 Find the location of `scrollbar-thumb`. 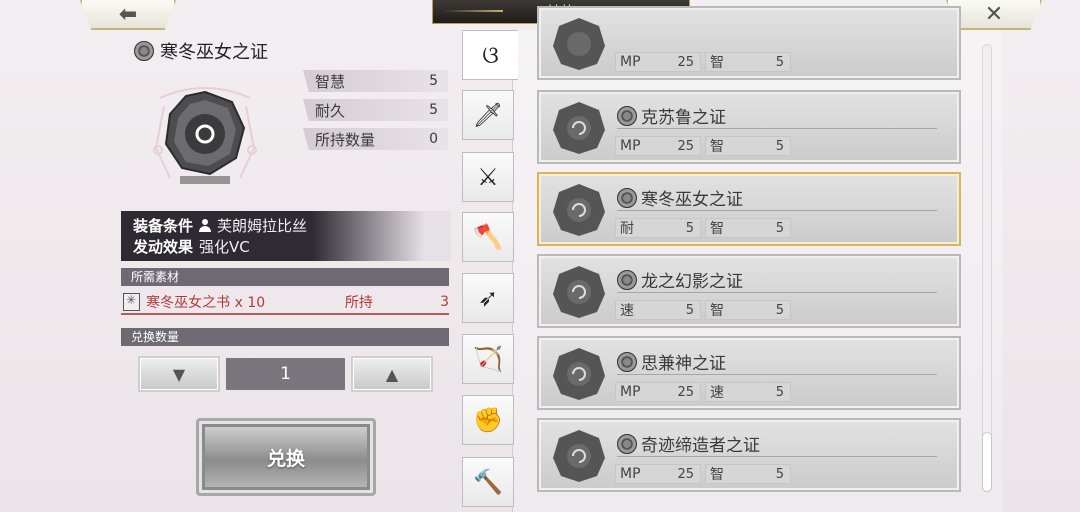

scrollbar-thumb is located at coordinates (987, 462).